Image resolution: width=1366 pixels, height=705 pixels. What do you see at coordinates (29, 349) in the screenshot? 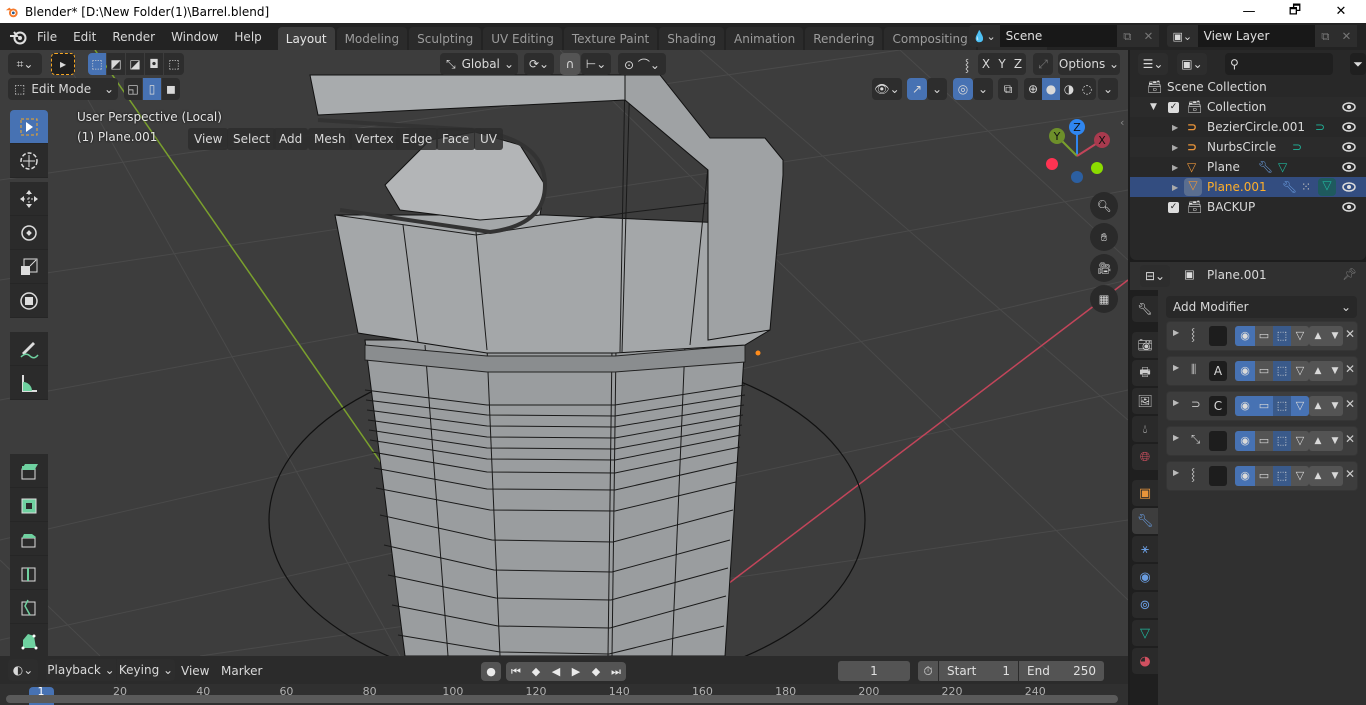
I see `tool-annotate` at bounding box center [29, 349].